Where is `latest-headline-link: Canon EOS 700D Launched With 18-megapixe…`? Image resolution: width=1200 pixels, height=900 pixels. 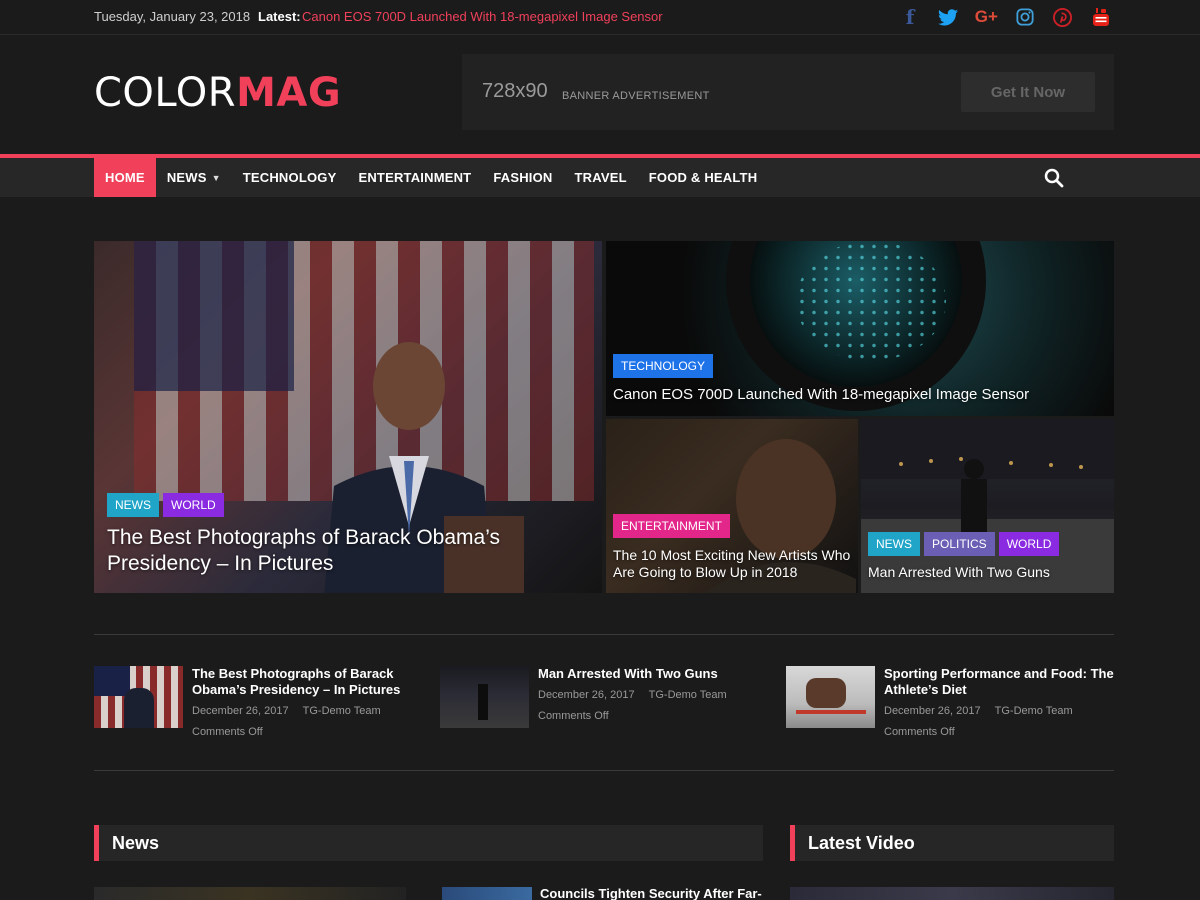
latest-headline-link: Canon EOS 700D Launched With 18-megapixe… is located at coordinates (482, 16).